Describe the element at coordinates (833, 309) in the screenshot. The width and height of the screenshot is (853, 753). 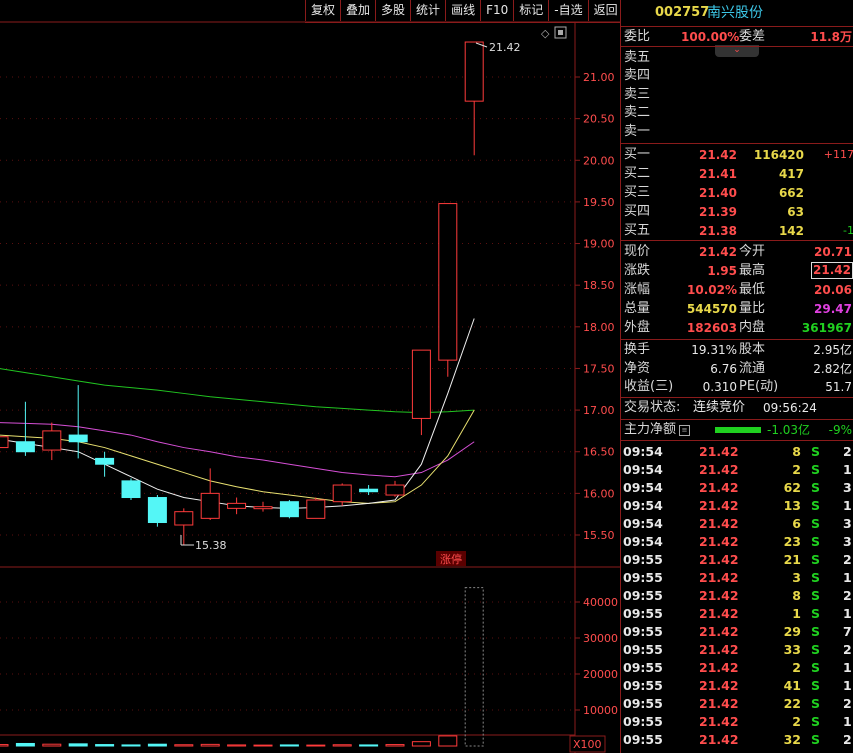
I see `volume-ratio-value: 29.47` at that location.